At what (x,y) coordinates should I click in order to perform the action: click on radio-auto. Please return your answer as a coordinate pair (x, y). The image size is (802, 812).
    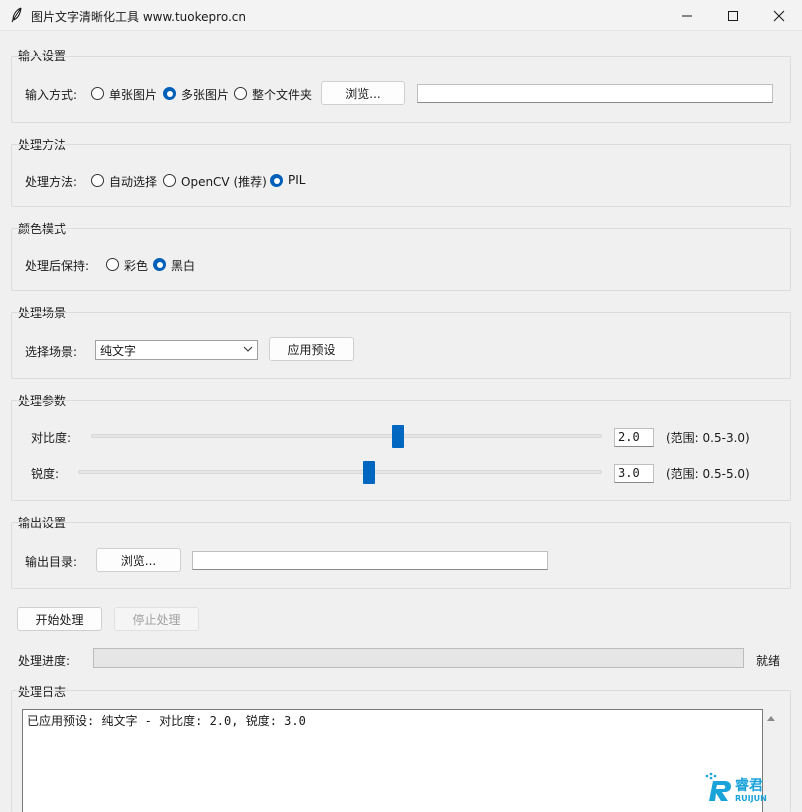
    Looking at the image, I should click on (97, 180).